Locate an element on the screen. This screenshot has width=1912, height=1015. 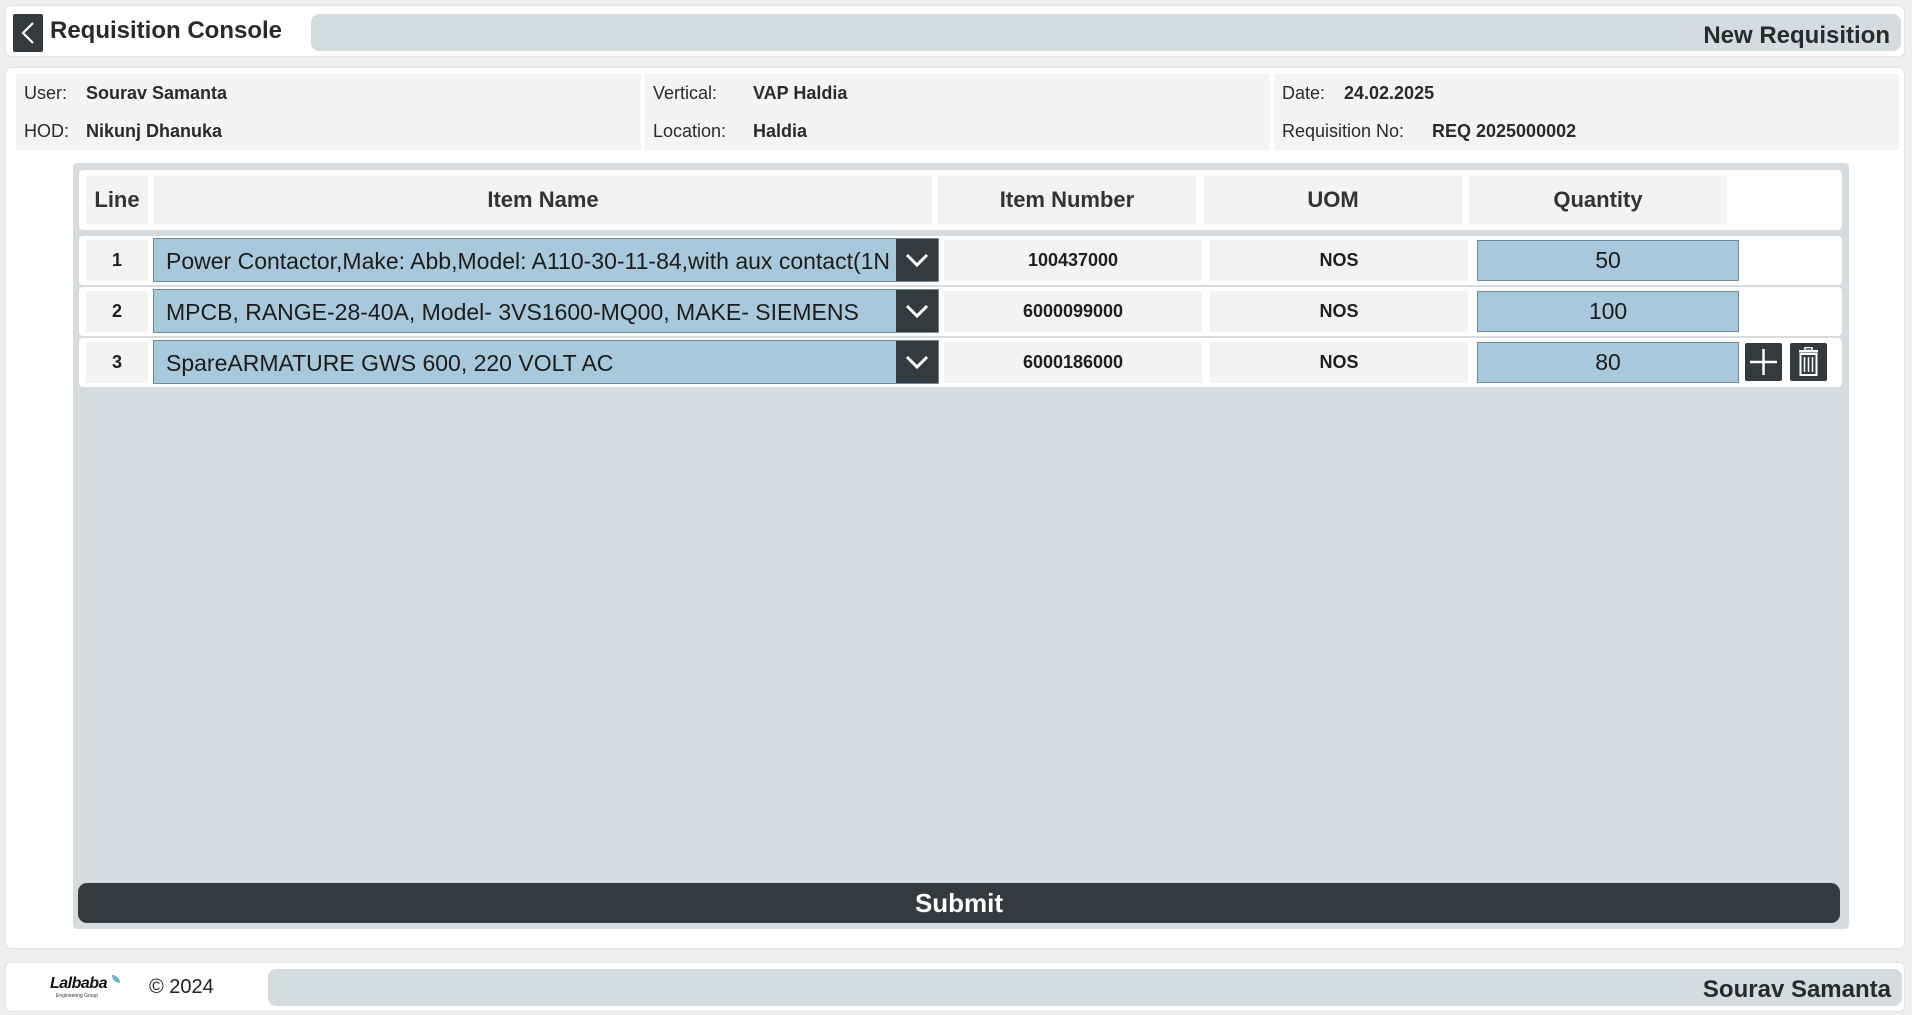
delete-row-button is located at coordinates (1808, 362).